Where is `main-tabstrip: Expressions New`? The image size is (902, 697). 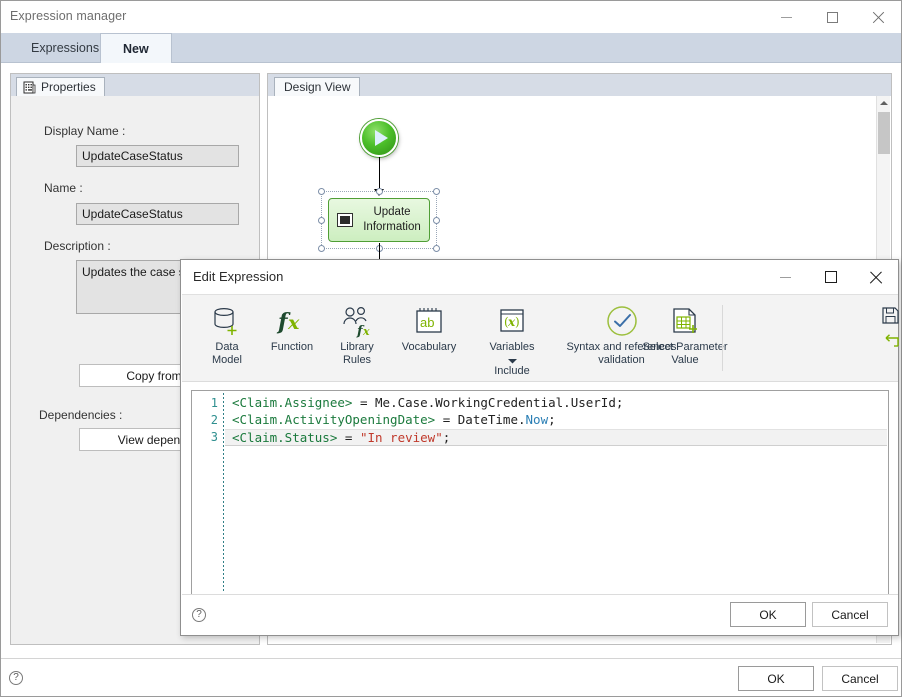
main-tabstrip: Expressions New is located at coordinates (451, 48).